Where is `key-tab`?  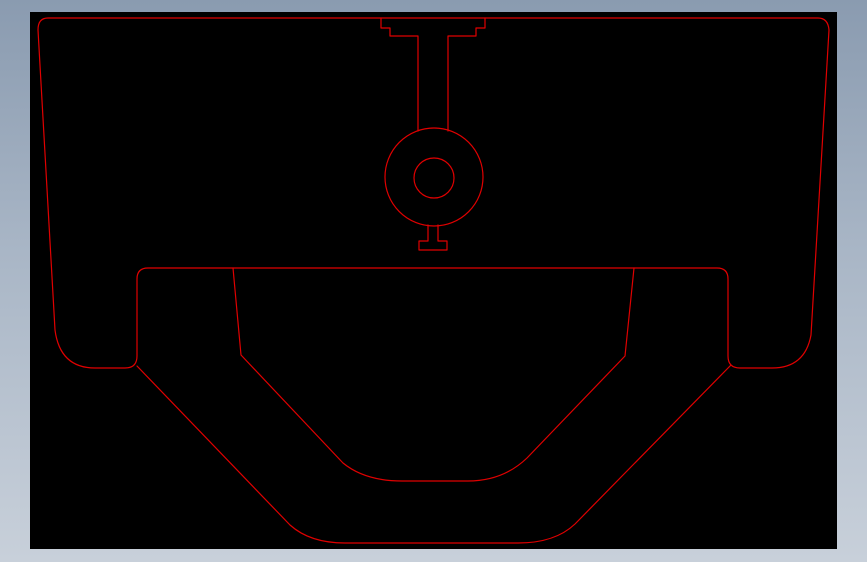
key-tab is located at coordinates (433, 237).